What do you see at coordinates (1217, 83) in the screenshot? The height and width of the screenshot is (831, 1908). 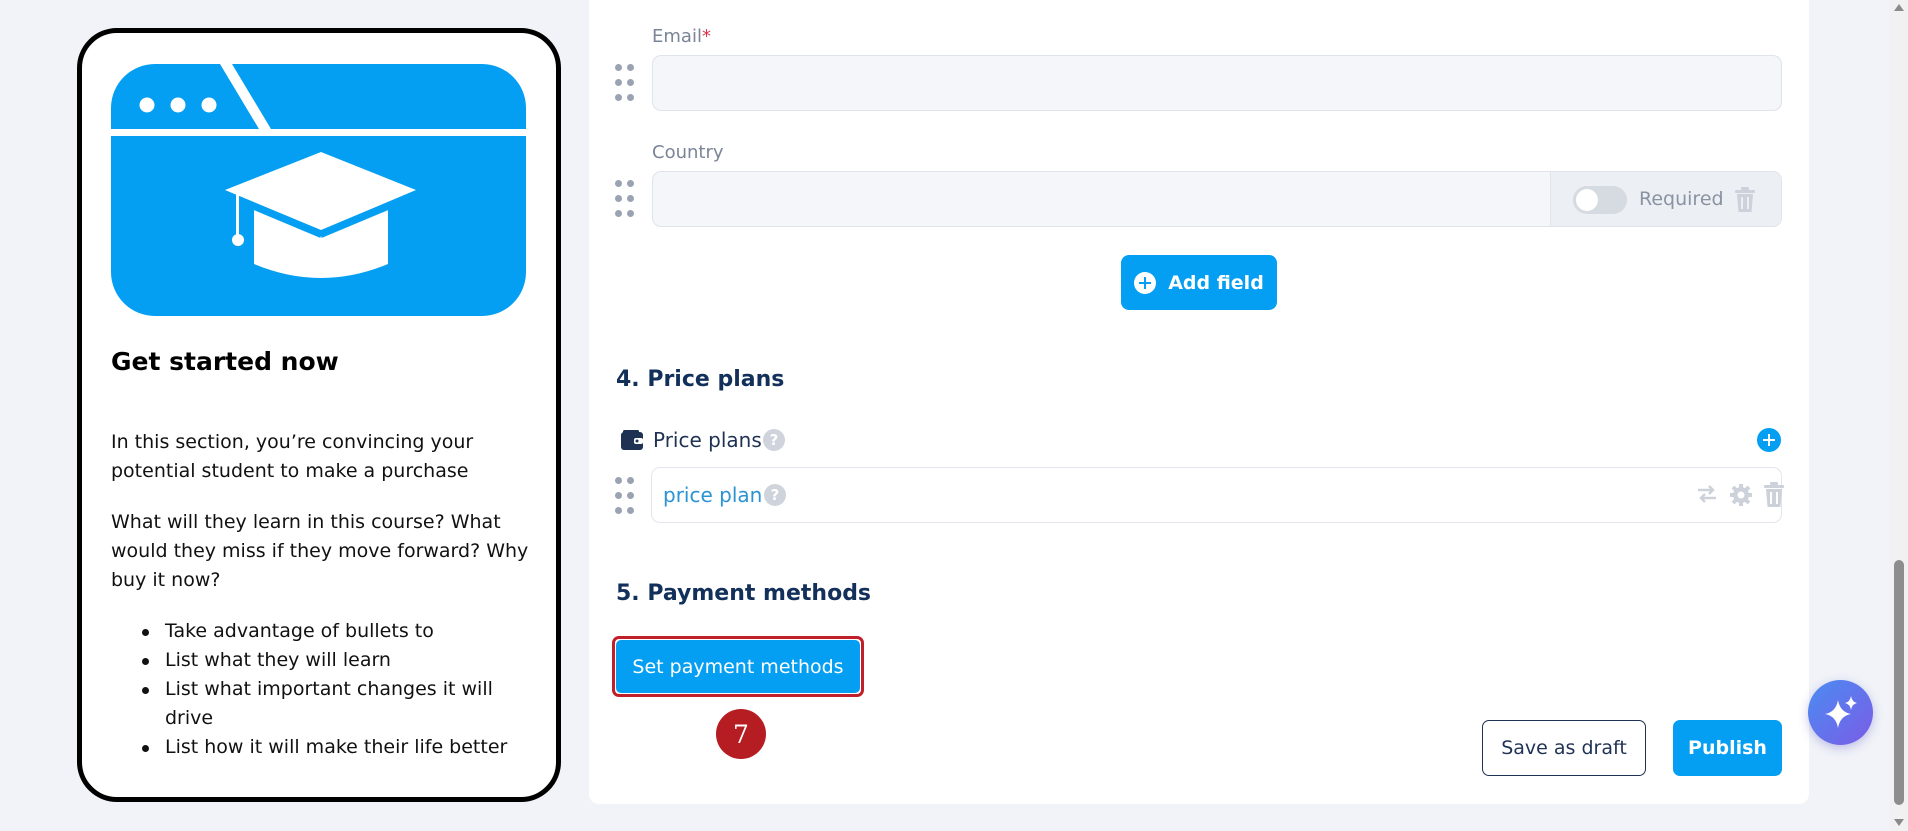 I see `email-field` at bounding box center [1217, 83].